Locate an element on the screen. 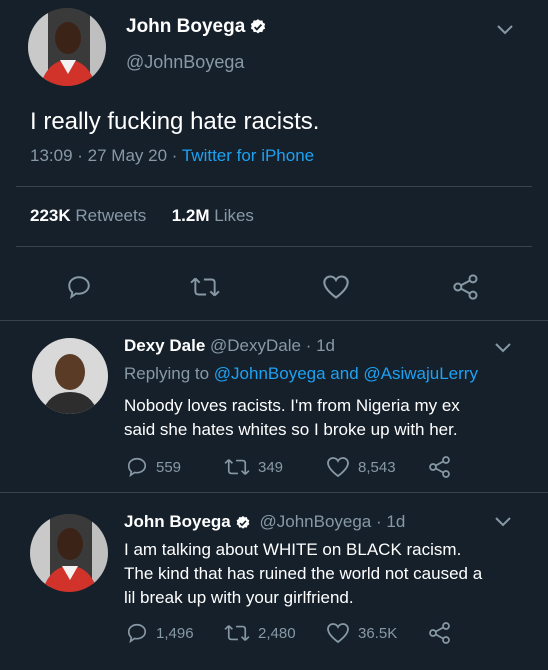 The image size is (548, 670). reply-button: 559 is located at coordinates (153, 467).